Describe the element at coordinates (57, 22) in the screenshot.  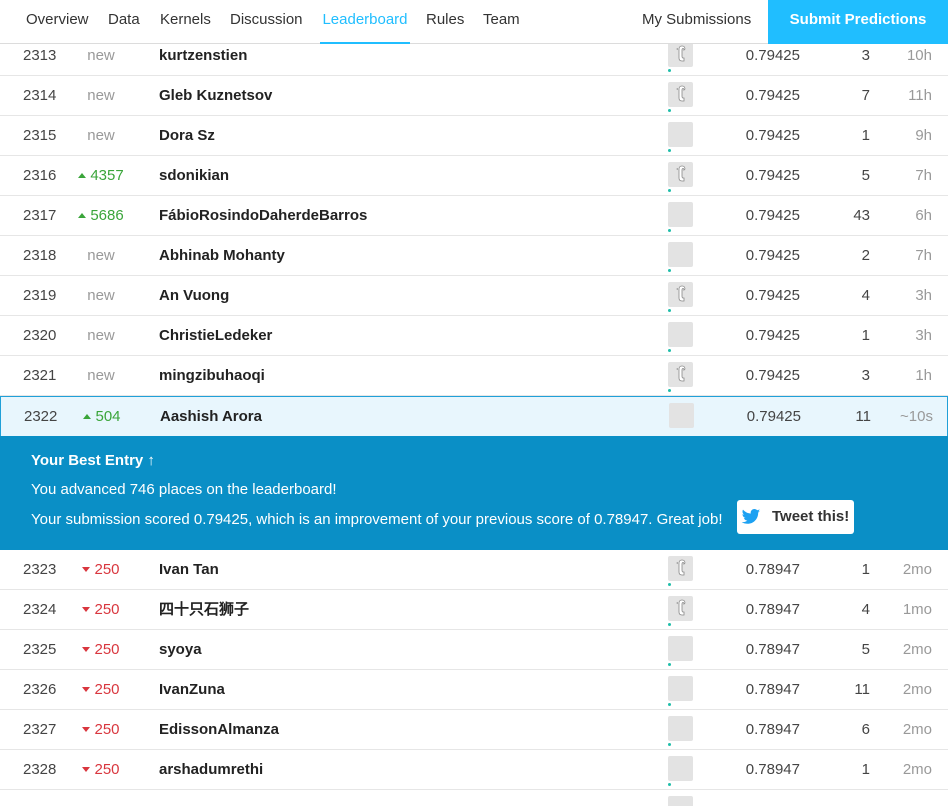
I see `tab-overview: Overview` at that location.